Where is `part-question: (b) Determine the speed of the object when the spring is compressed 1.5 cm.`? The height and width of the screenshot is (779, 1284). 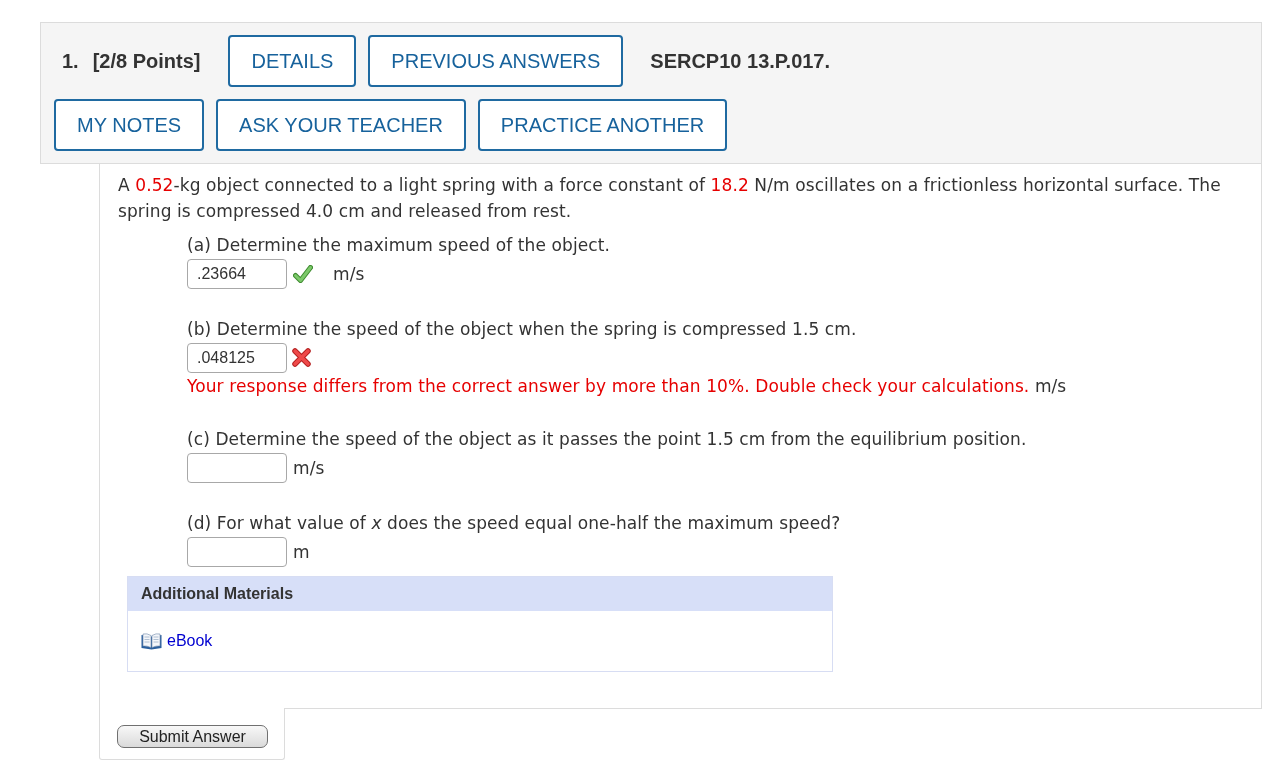
part-question: (b) Determine the speed of the object when the spring is compressed 1.5 cm. is located at coordinates (522, 329).